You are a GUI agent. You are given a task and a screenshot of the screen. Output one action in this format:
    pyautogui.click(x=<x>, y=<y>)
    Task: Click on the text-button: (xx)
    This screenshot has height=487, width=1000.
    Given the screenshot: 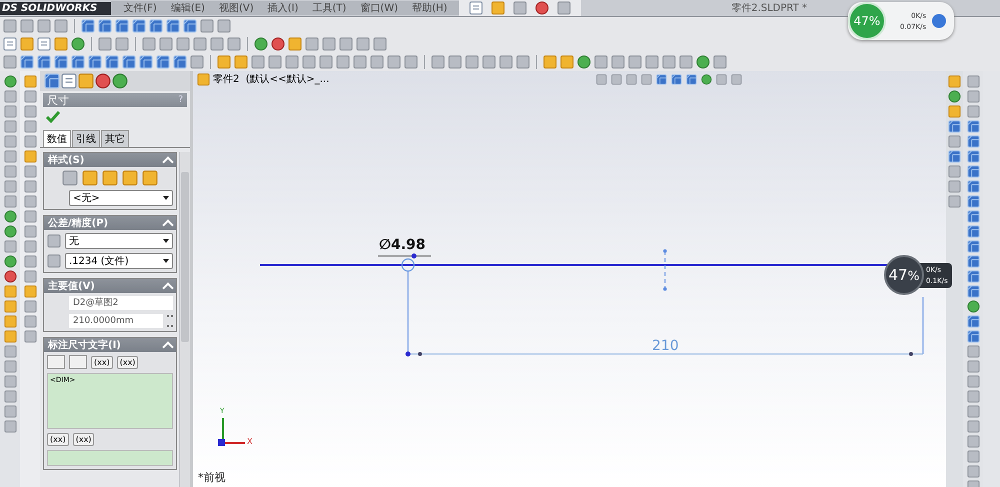 What is the action you would take?
    pyautogui.click(x=83, y=439)
    